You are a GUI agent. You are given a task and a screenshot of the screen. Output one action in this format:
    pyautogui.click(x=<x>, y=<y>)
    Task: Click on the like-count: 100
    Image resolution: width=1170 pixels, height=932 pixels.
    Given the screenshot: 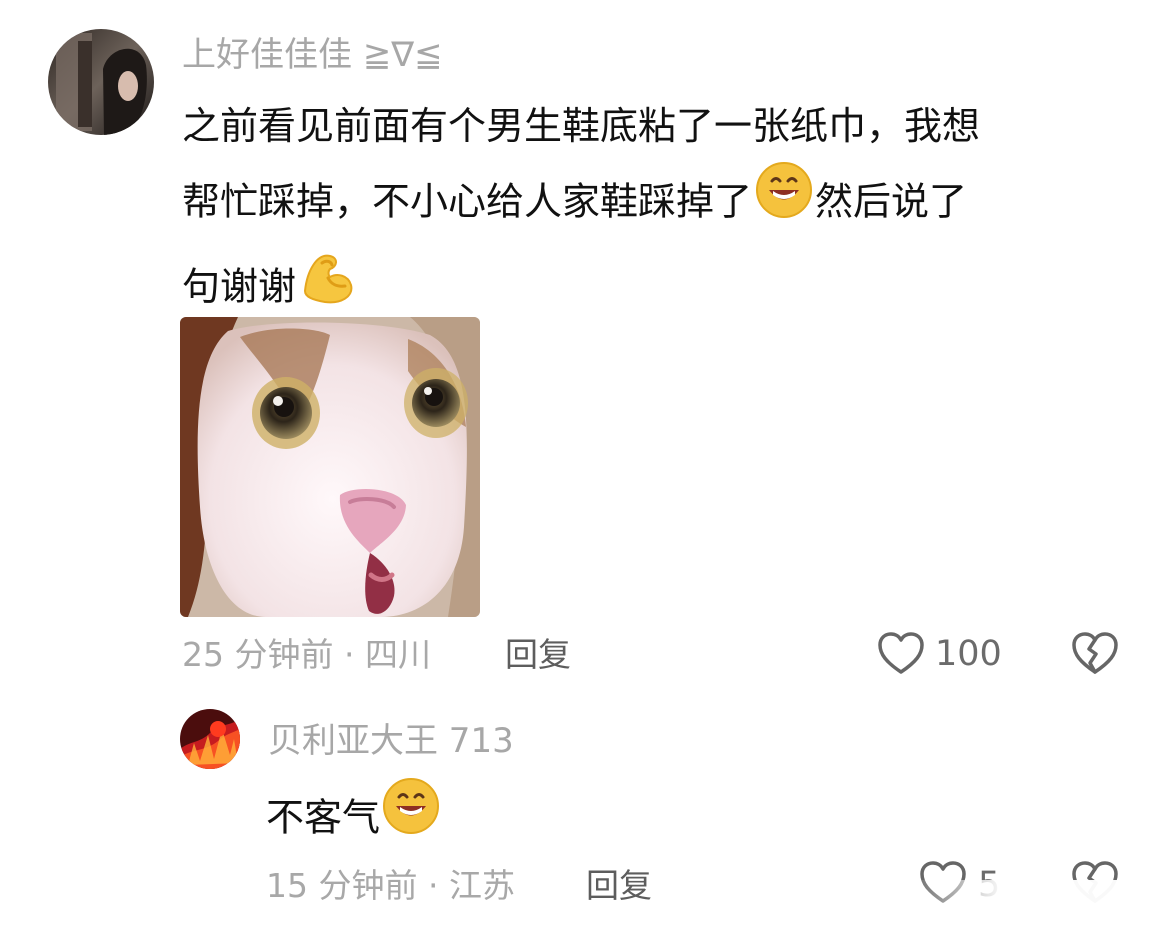 What is the action you would take?
    pyautogui.click(x=968, y=654)
    